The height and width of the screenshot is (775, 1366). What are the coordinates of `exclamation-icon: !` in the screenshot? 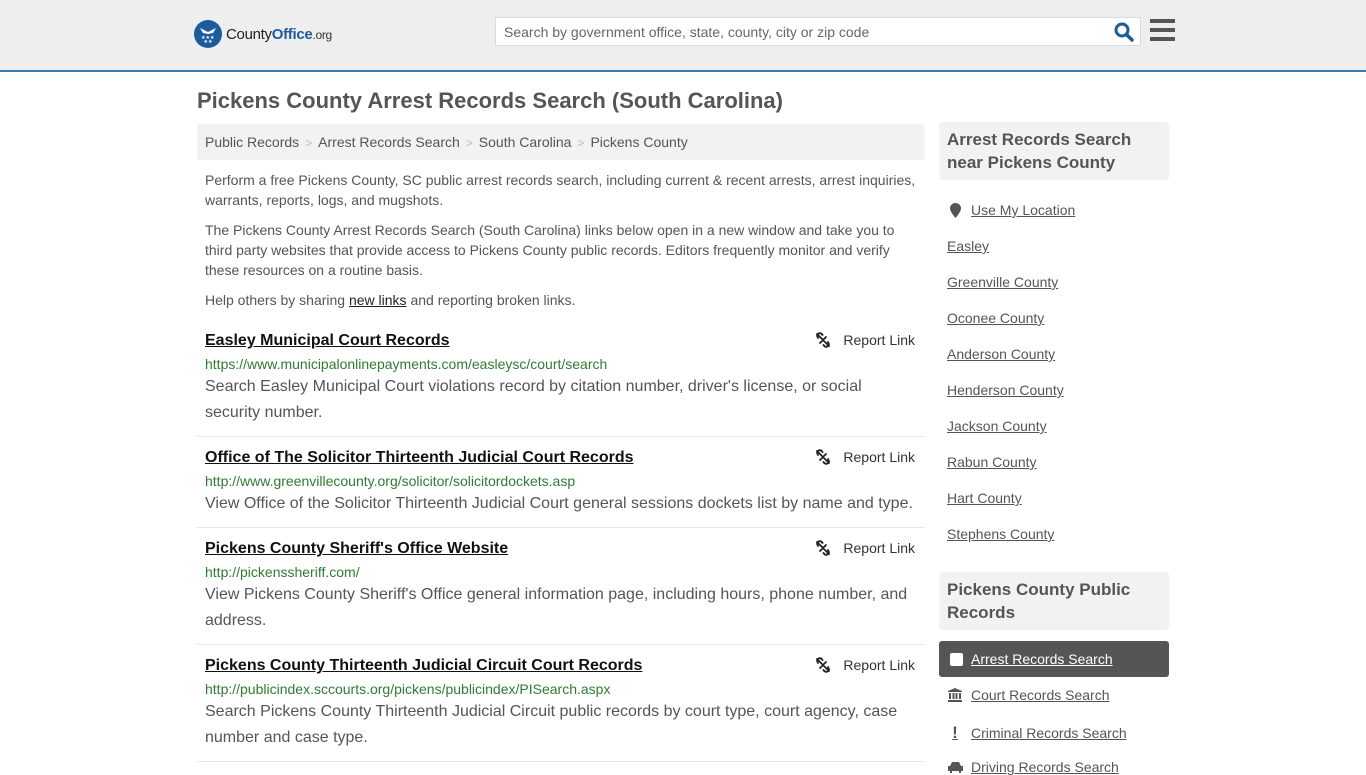 It's located at (955, 732).